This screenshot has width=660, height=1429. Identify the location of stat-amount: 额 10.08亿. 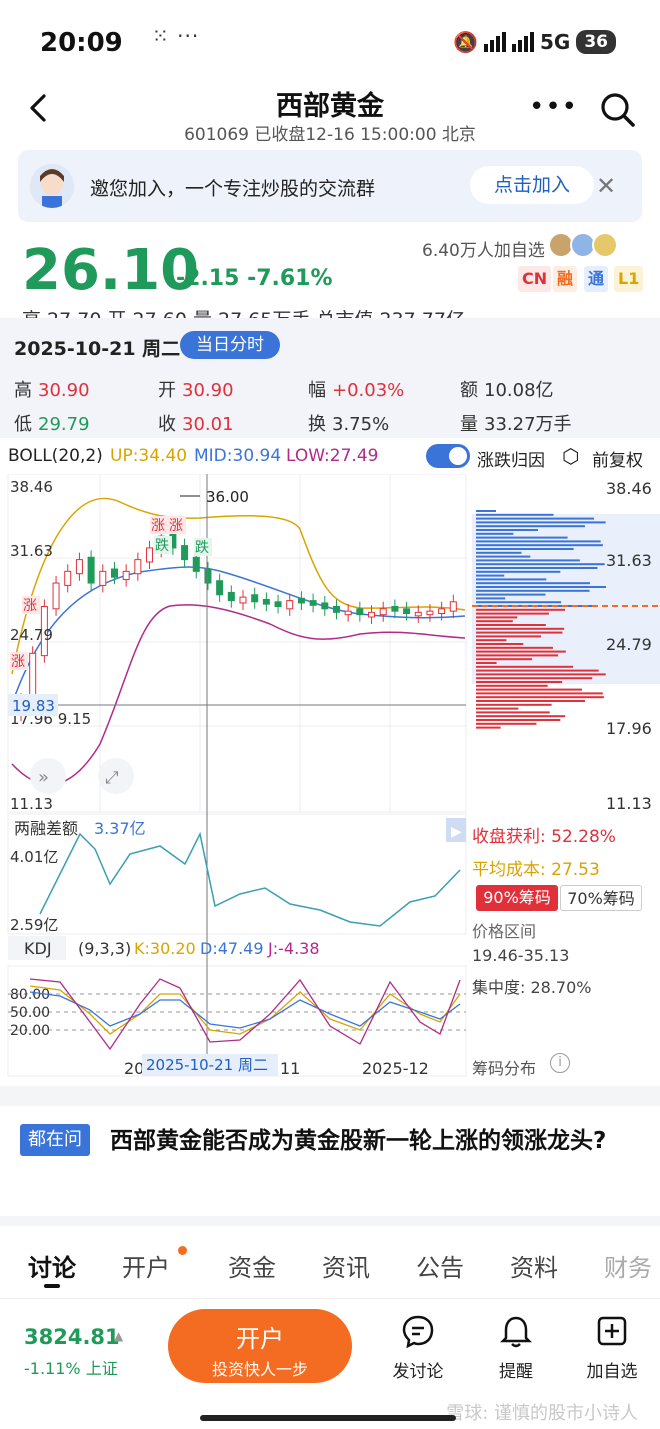
(507, 390).